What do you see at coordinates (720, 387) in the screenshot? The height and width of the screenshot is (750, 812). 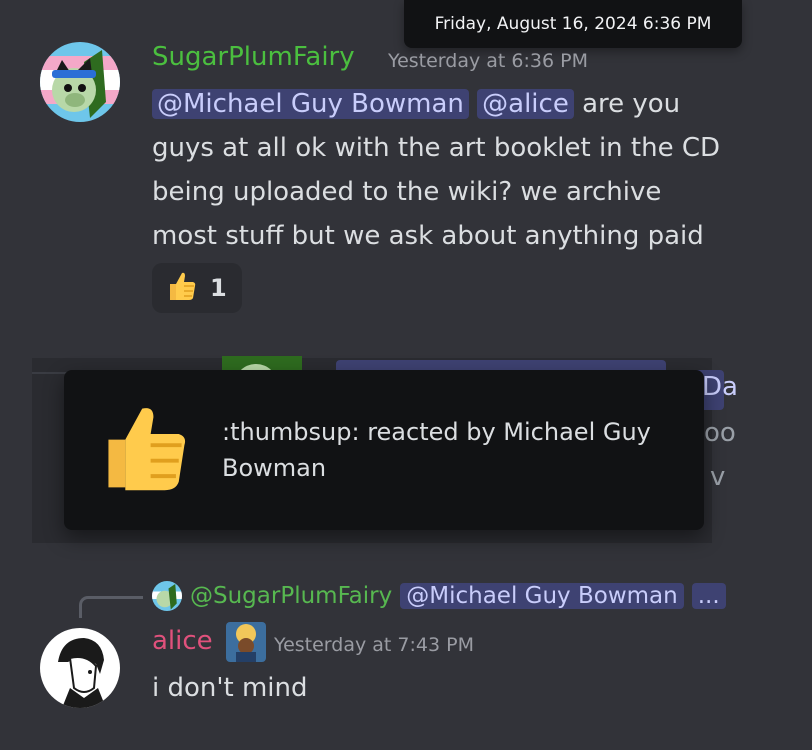 I see `obscured-text: Da` at bounding box center [720, 387].